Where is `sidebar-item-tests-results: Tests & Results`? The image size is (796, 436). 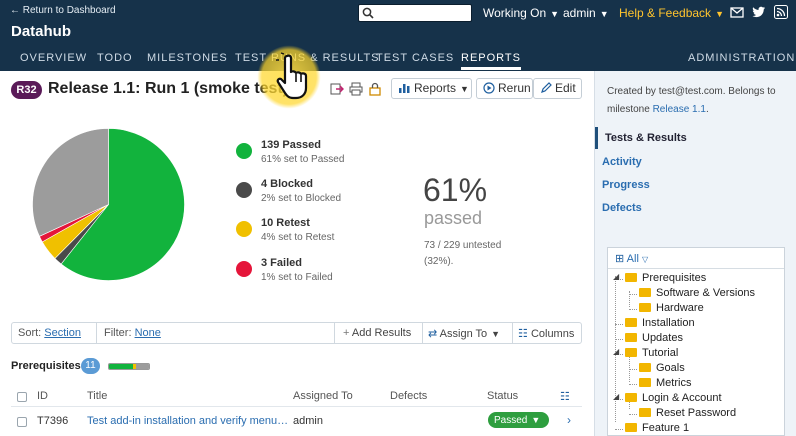 sidebar-item-tests-results: Tests & Results is located at coordinates (646, 138).